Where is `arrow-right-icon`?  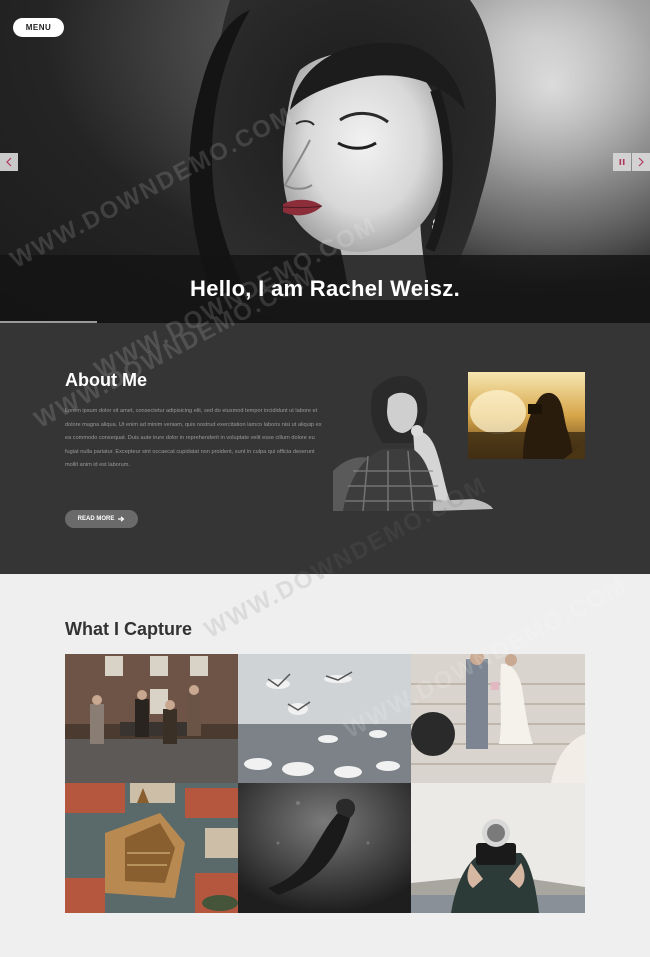 arrow-right-icon is located at coordinates (121, 519).